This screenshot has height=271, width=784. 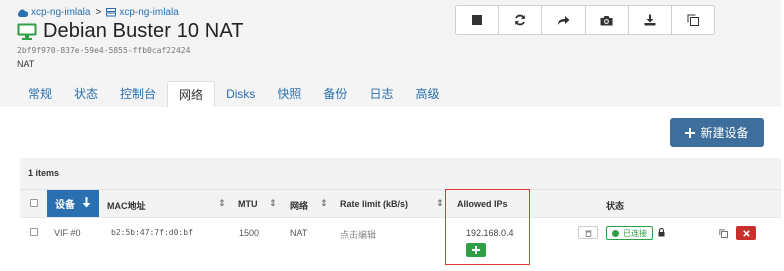 What do you see at coordinates (487, 227) in the screenshot?
I see `allowed-ips-highlight-box` at bounding box center [487, 227].